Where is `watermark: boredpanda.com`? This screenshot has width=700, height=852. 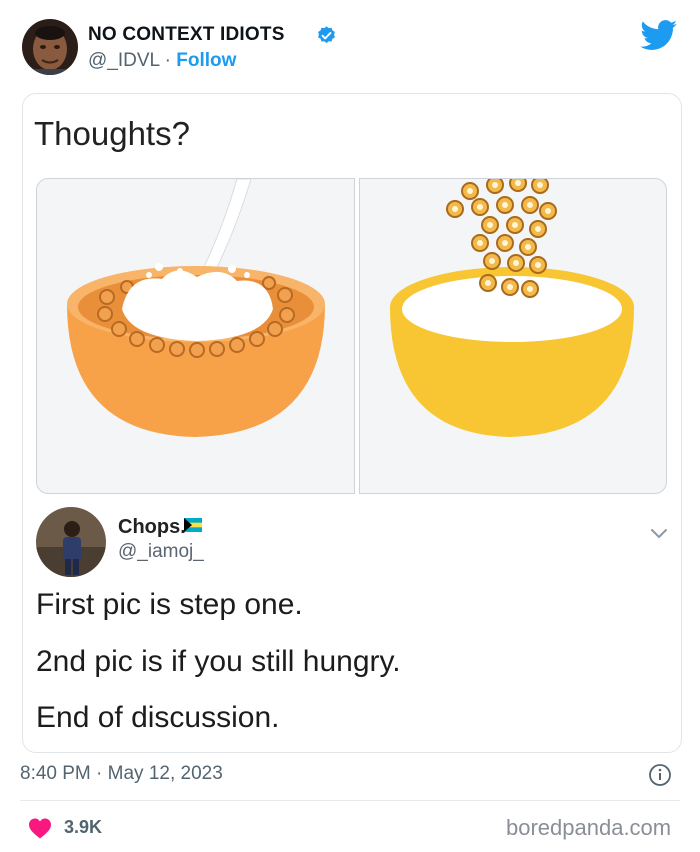
watermark: boredpanda.com is located at coordinates (589, 827).